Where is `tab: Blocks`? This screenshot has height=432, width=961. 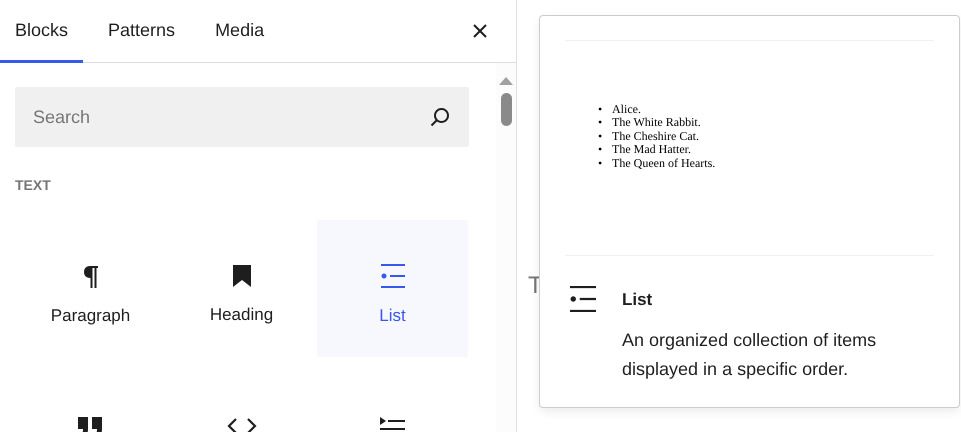 tab: Blocks is located at coordinates (42, 31).